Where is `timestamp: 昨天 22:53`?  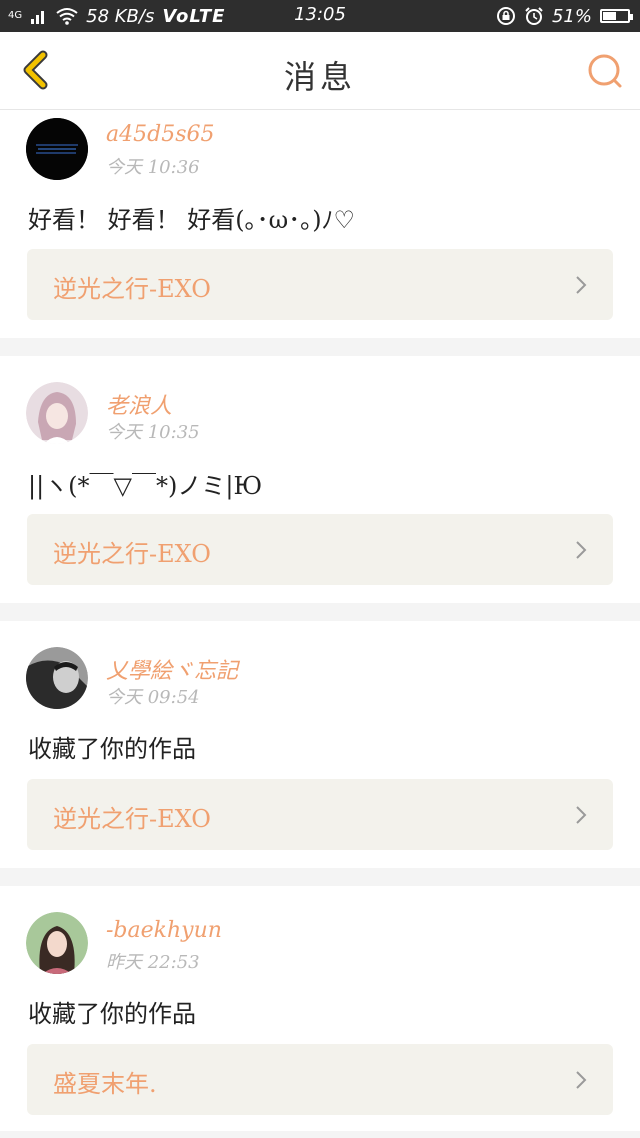 timestamp: 昨天 22:53 is located at coordinates (153, 962).